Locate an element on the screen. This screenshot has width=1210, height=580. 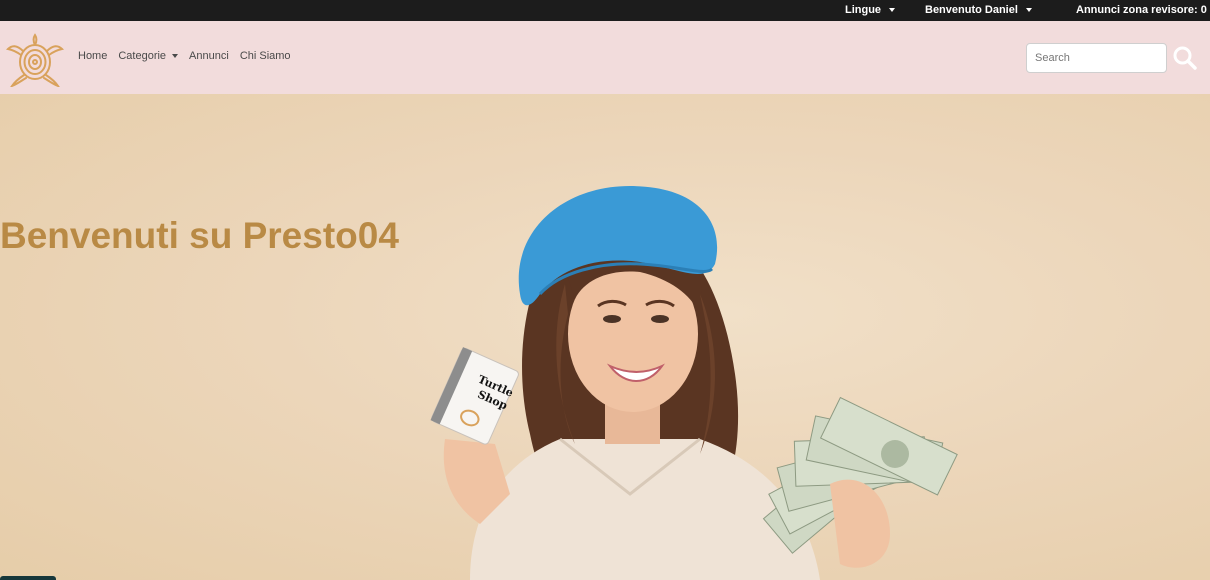
languages-dropdown: Lingue is located at coordinates (870, 10).